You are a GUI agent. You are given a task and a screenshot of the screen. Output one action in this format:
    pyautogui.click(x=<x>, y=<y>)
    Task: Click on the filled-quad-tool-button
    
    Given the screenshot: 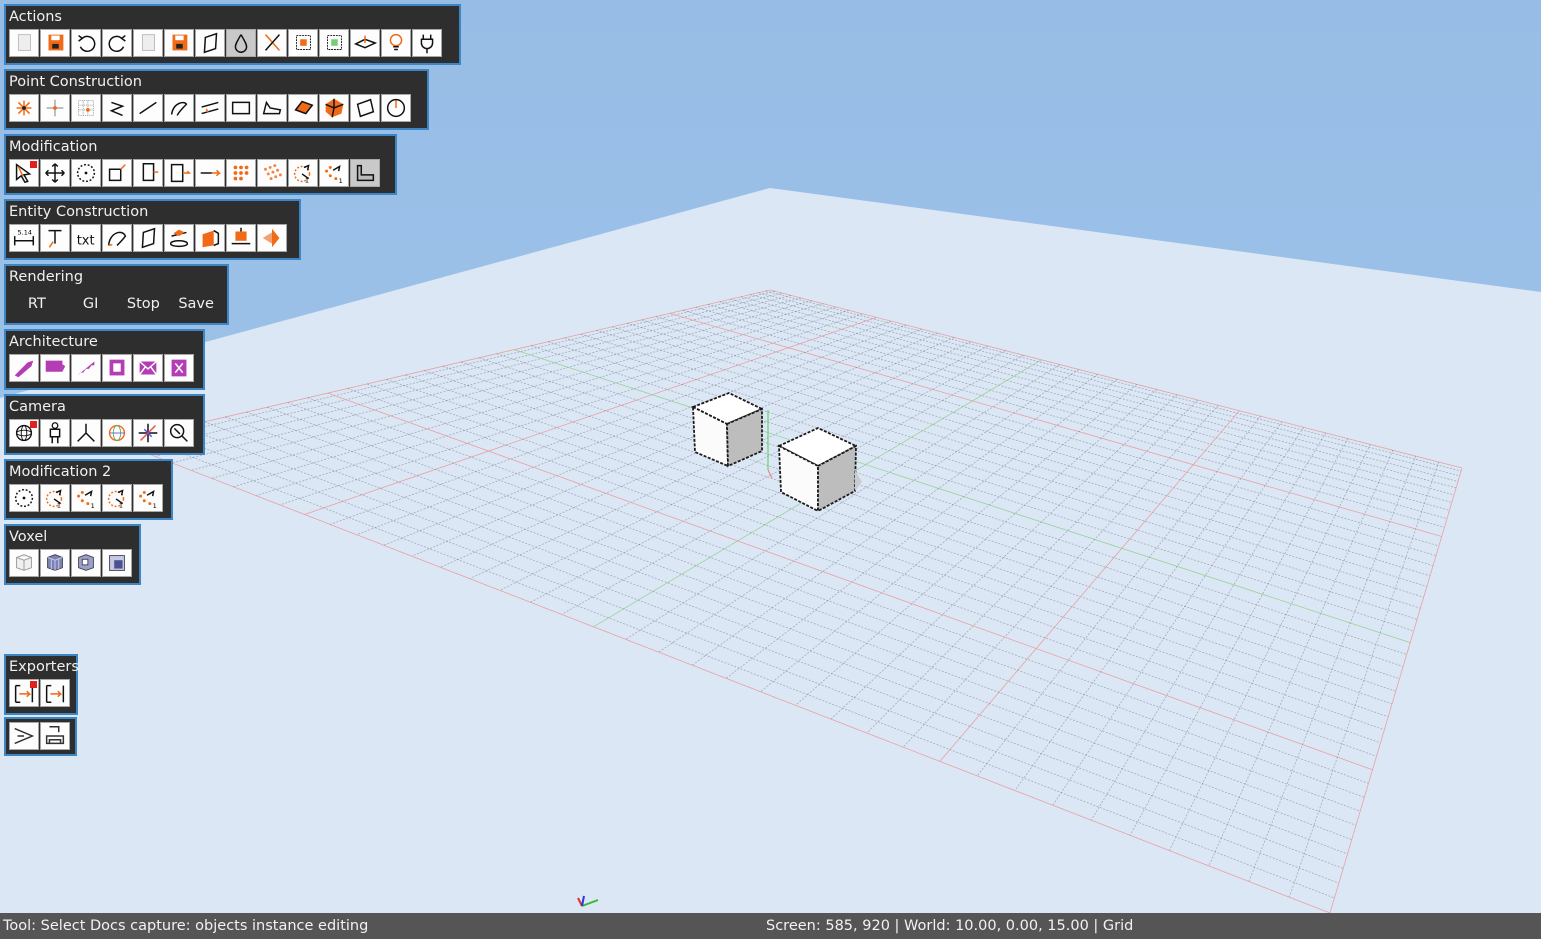 What is the action you would take?
    pyautogui.click(x=303, y=108)
    